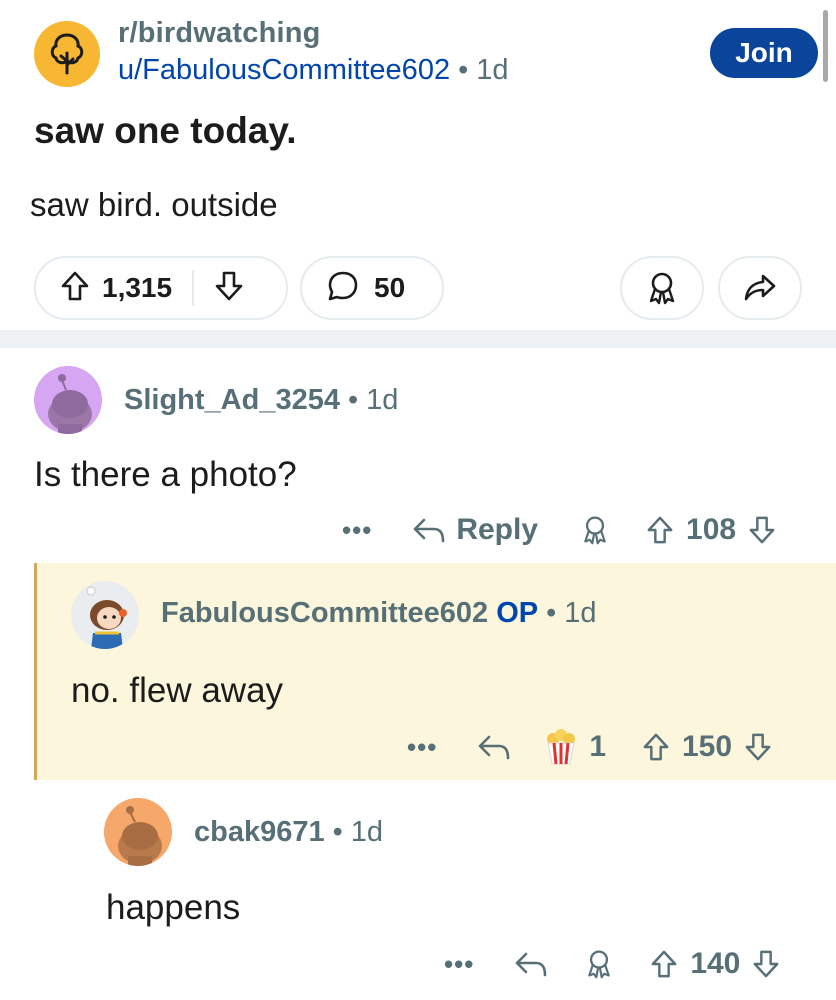 This screenshot has width=836, height=1000. I want to click on comment-author-line: Slight_Ad_3254 • 1d, so click(261, 400).